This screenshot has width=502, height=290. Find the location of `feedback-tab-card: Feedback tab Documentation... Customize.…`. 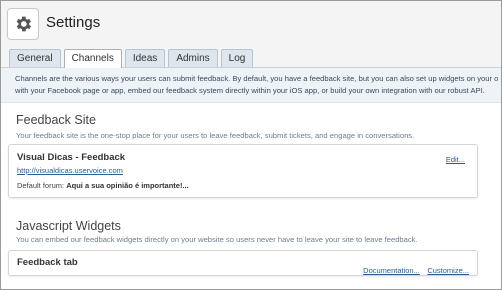

feedback-tab-card: Feedback tab Documentation... Customize.… is located at coordinates (243, 263).